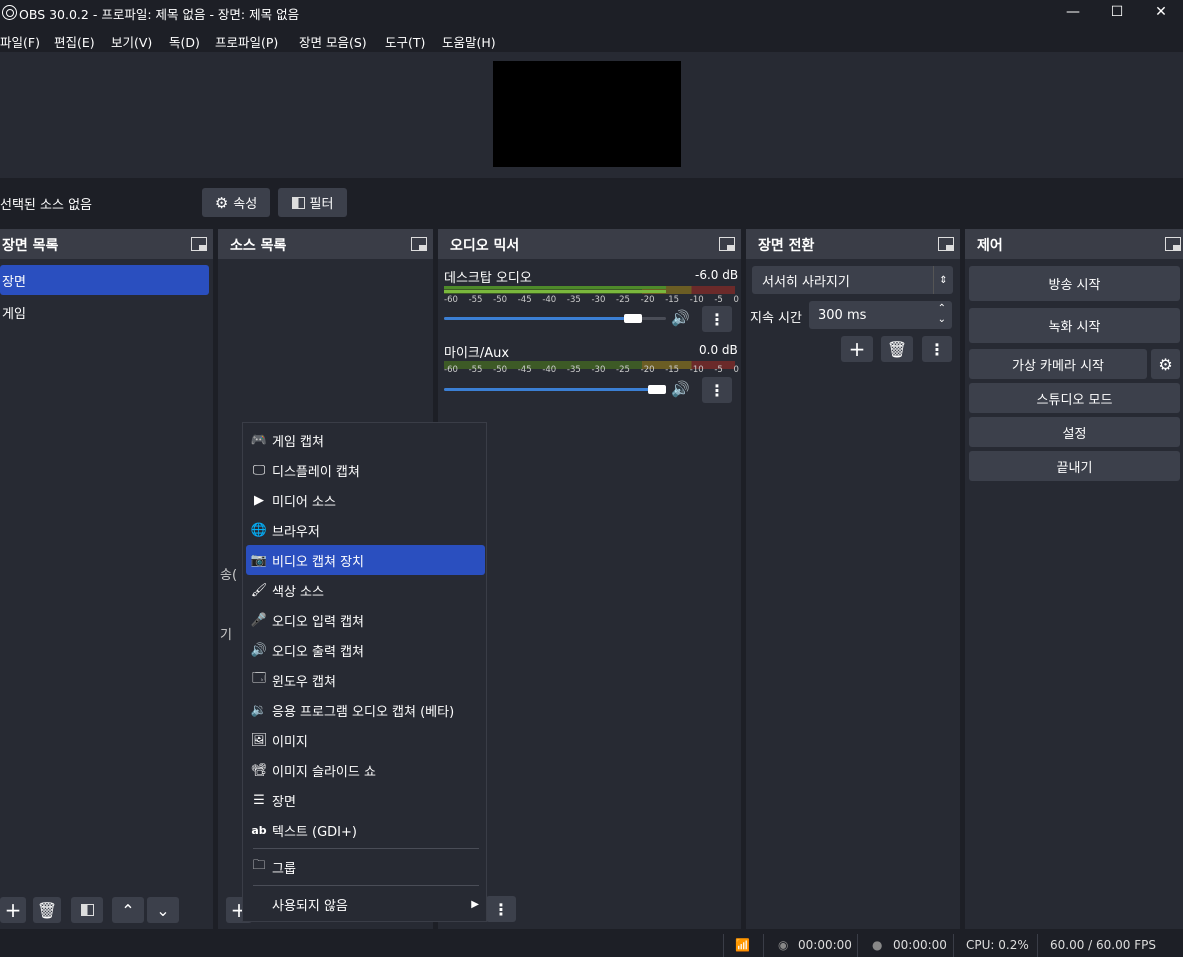 The width and height of the screenshot is (1183, 957). Describe the element at coordinates (47, 910) in the screenshot. I see `remove-scene-button: 🗑` at that location.